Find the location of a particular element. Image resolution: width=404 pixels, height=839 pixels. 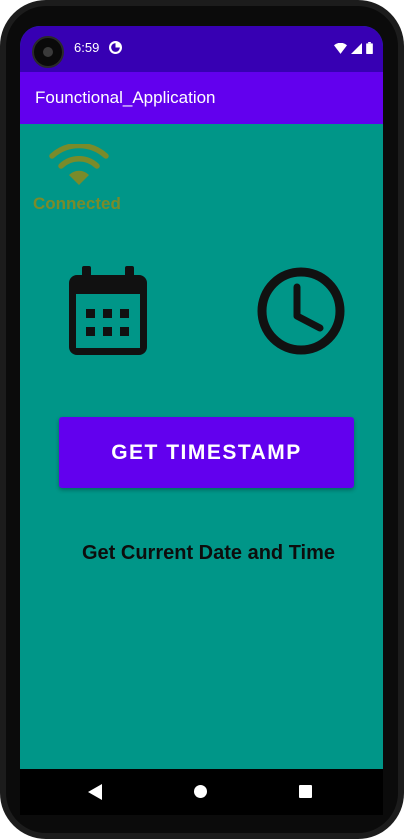

get-timestamp-button: GET TIMESTAMP is located at coordinates (206, 452).